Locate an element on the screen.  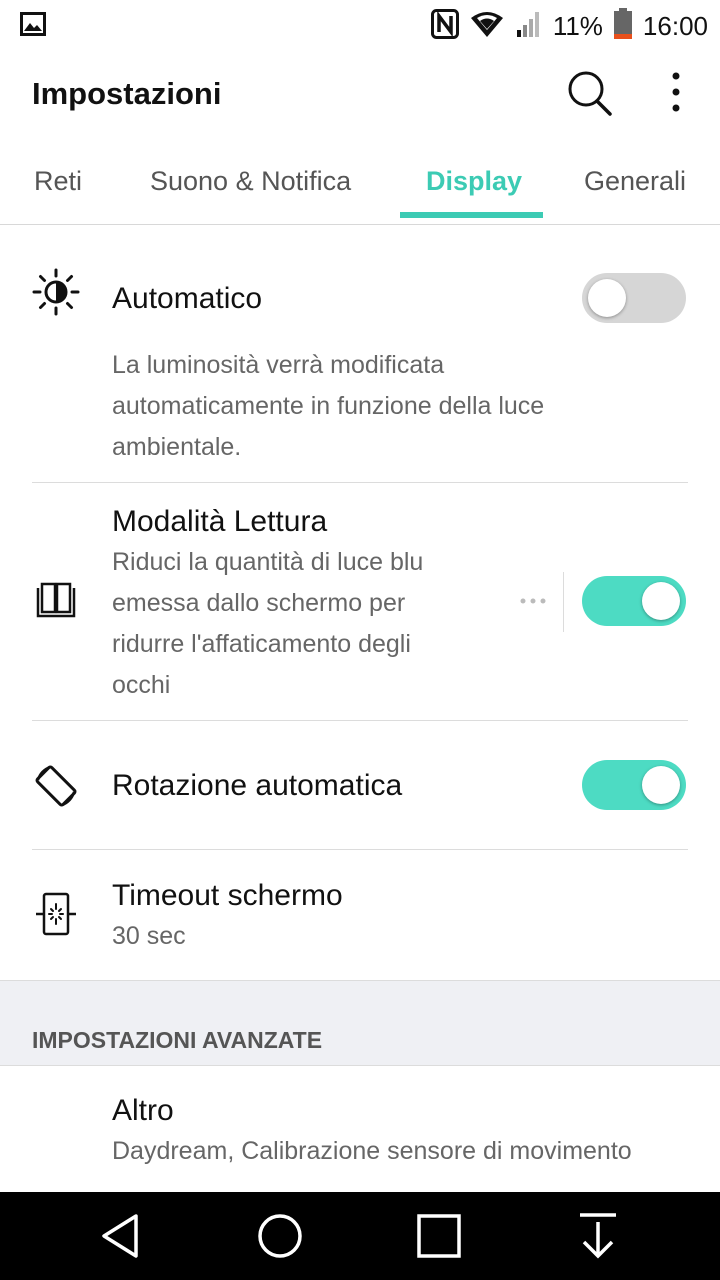
tab-display: Display is located at coordinates (474, 181).